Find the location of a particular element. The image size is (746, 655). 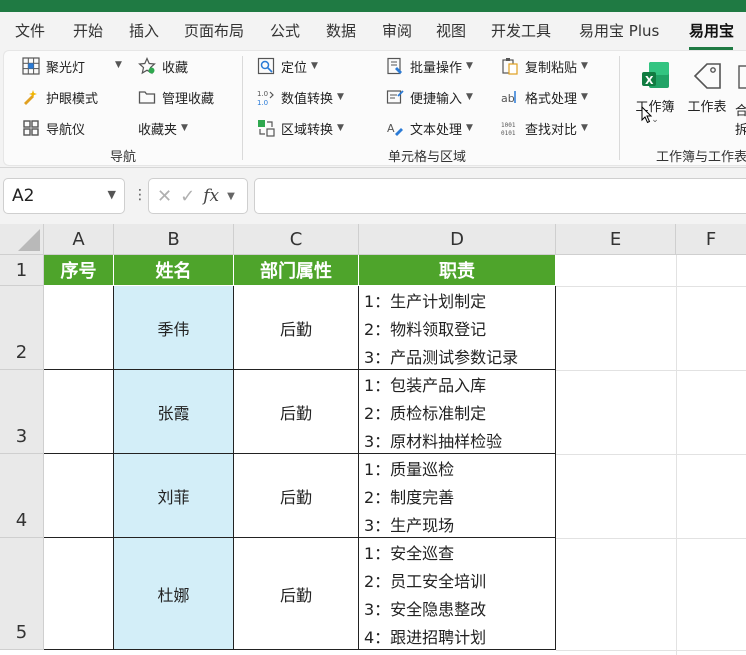

locate-button: 定位 ▼ is located at coordinates (287, 66).